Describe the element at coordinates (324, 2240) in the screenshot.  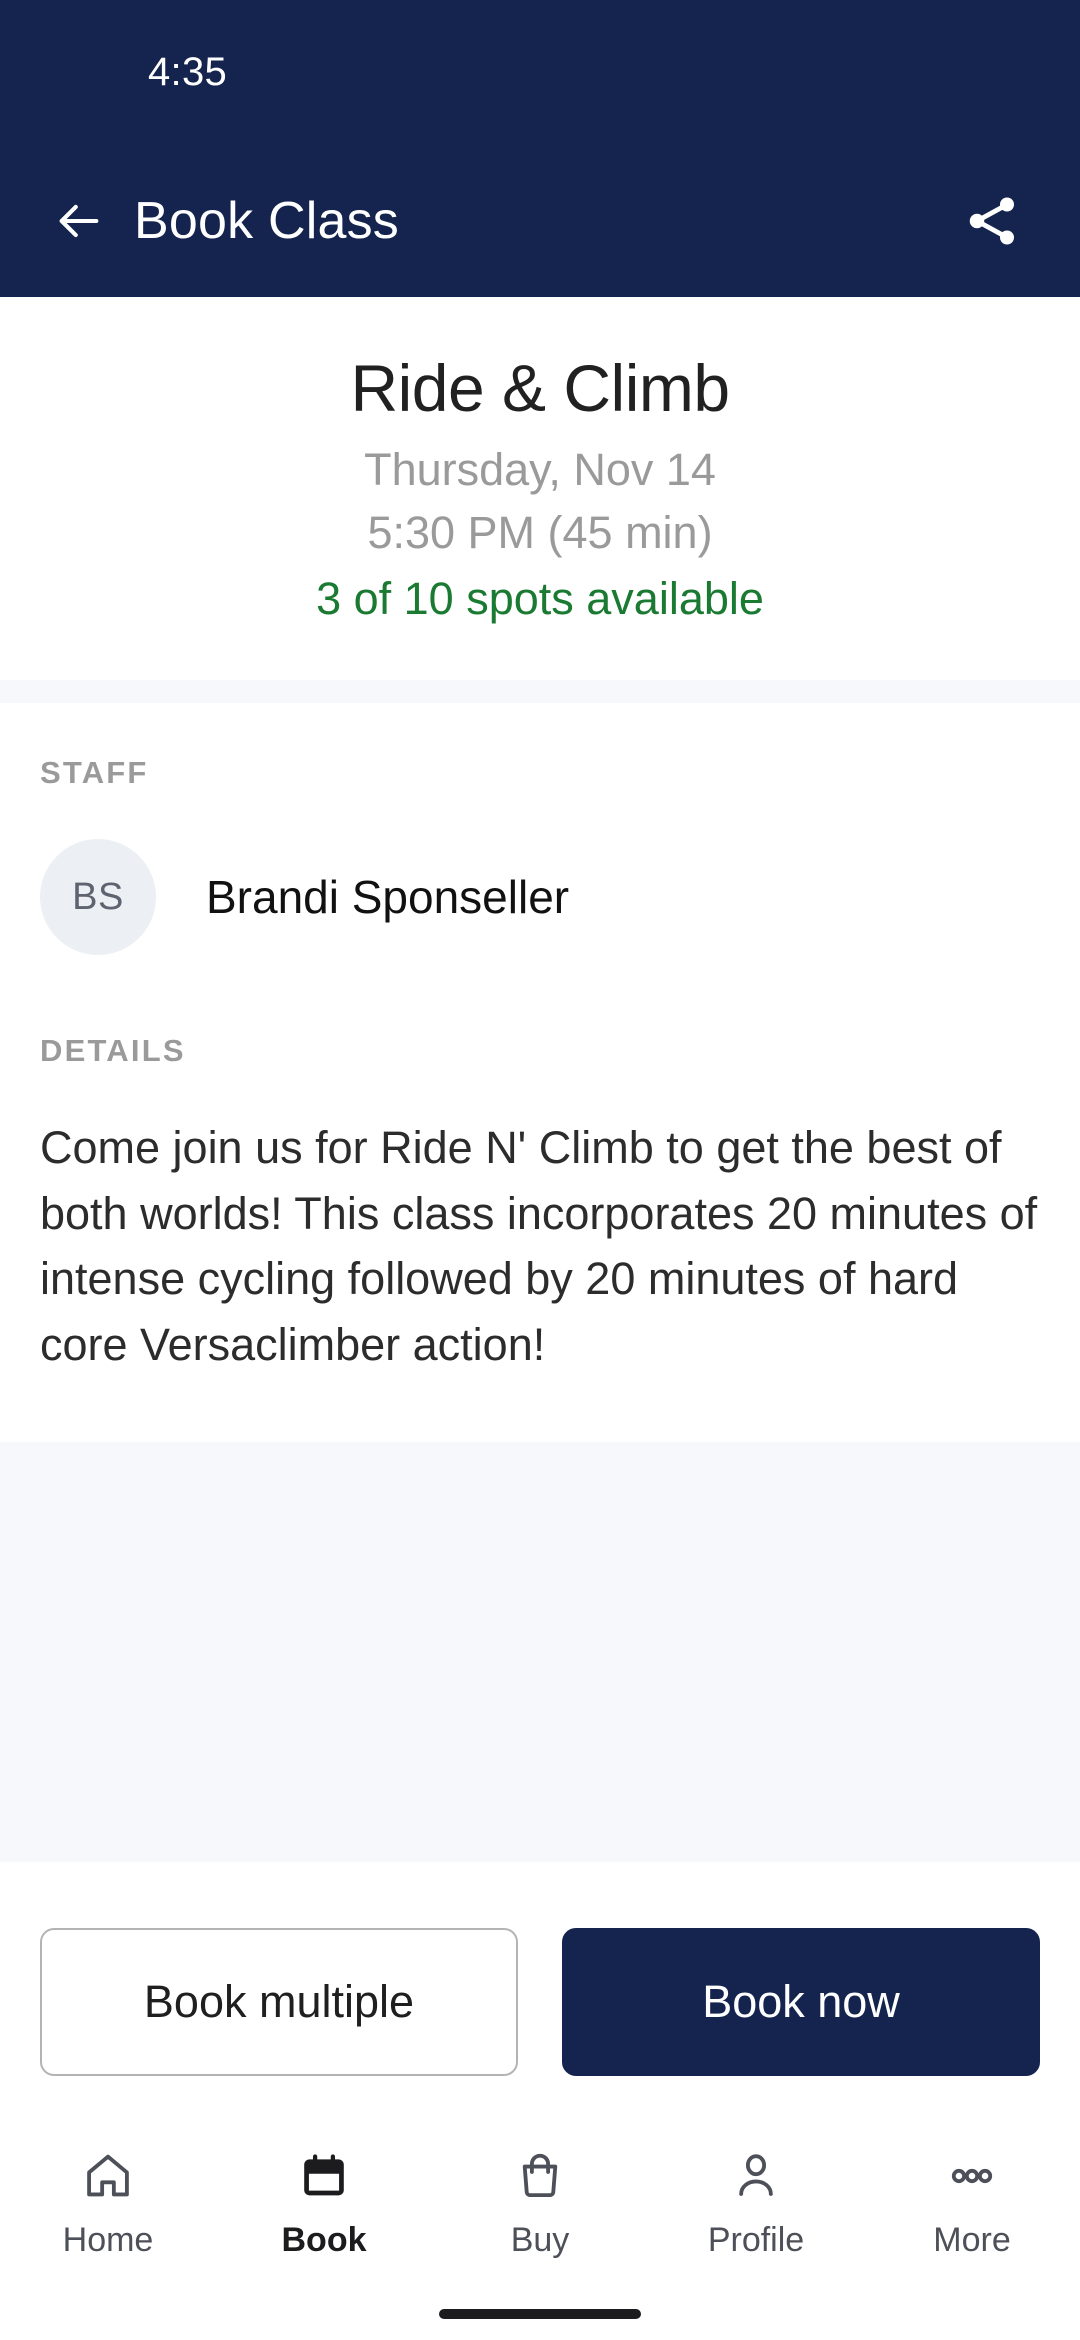
I see `nav-label-book: Book` at that location.